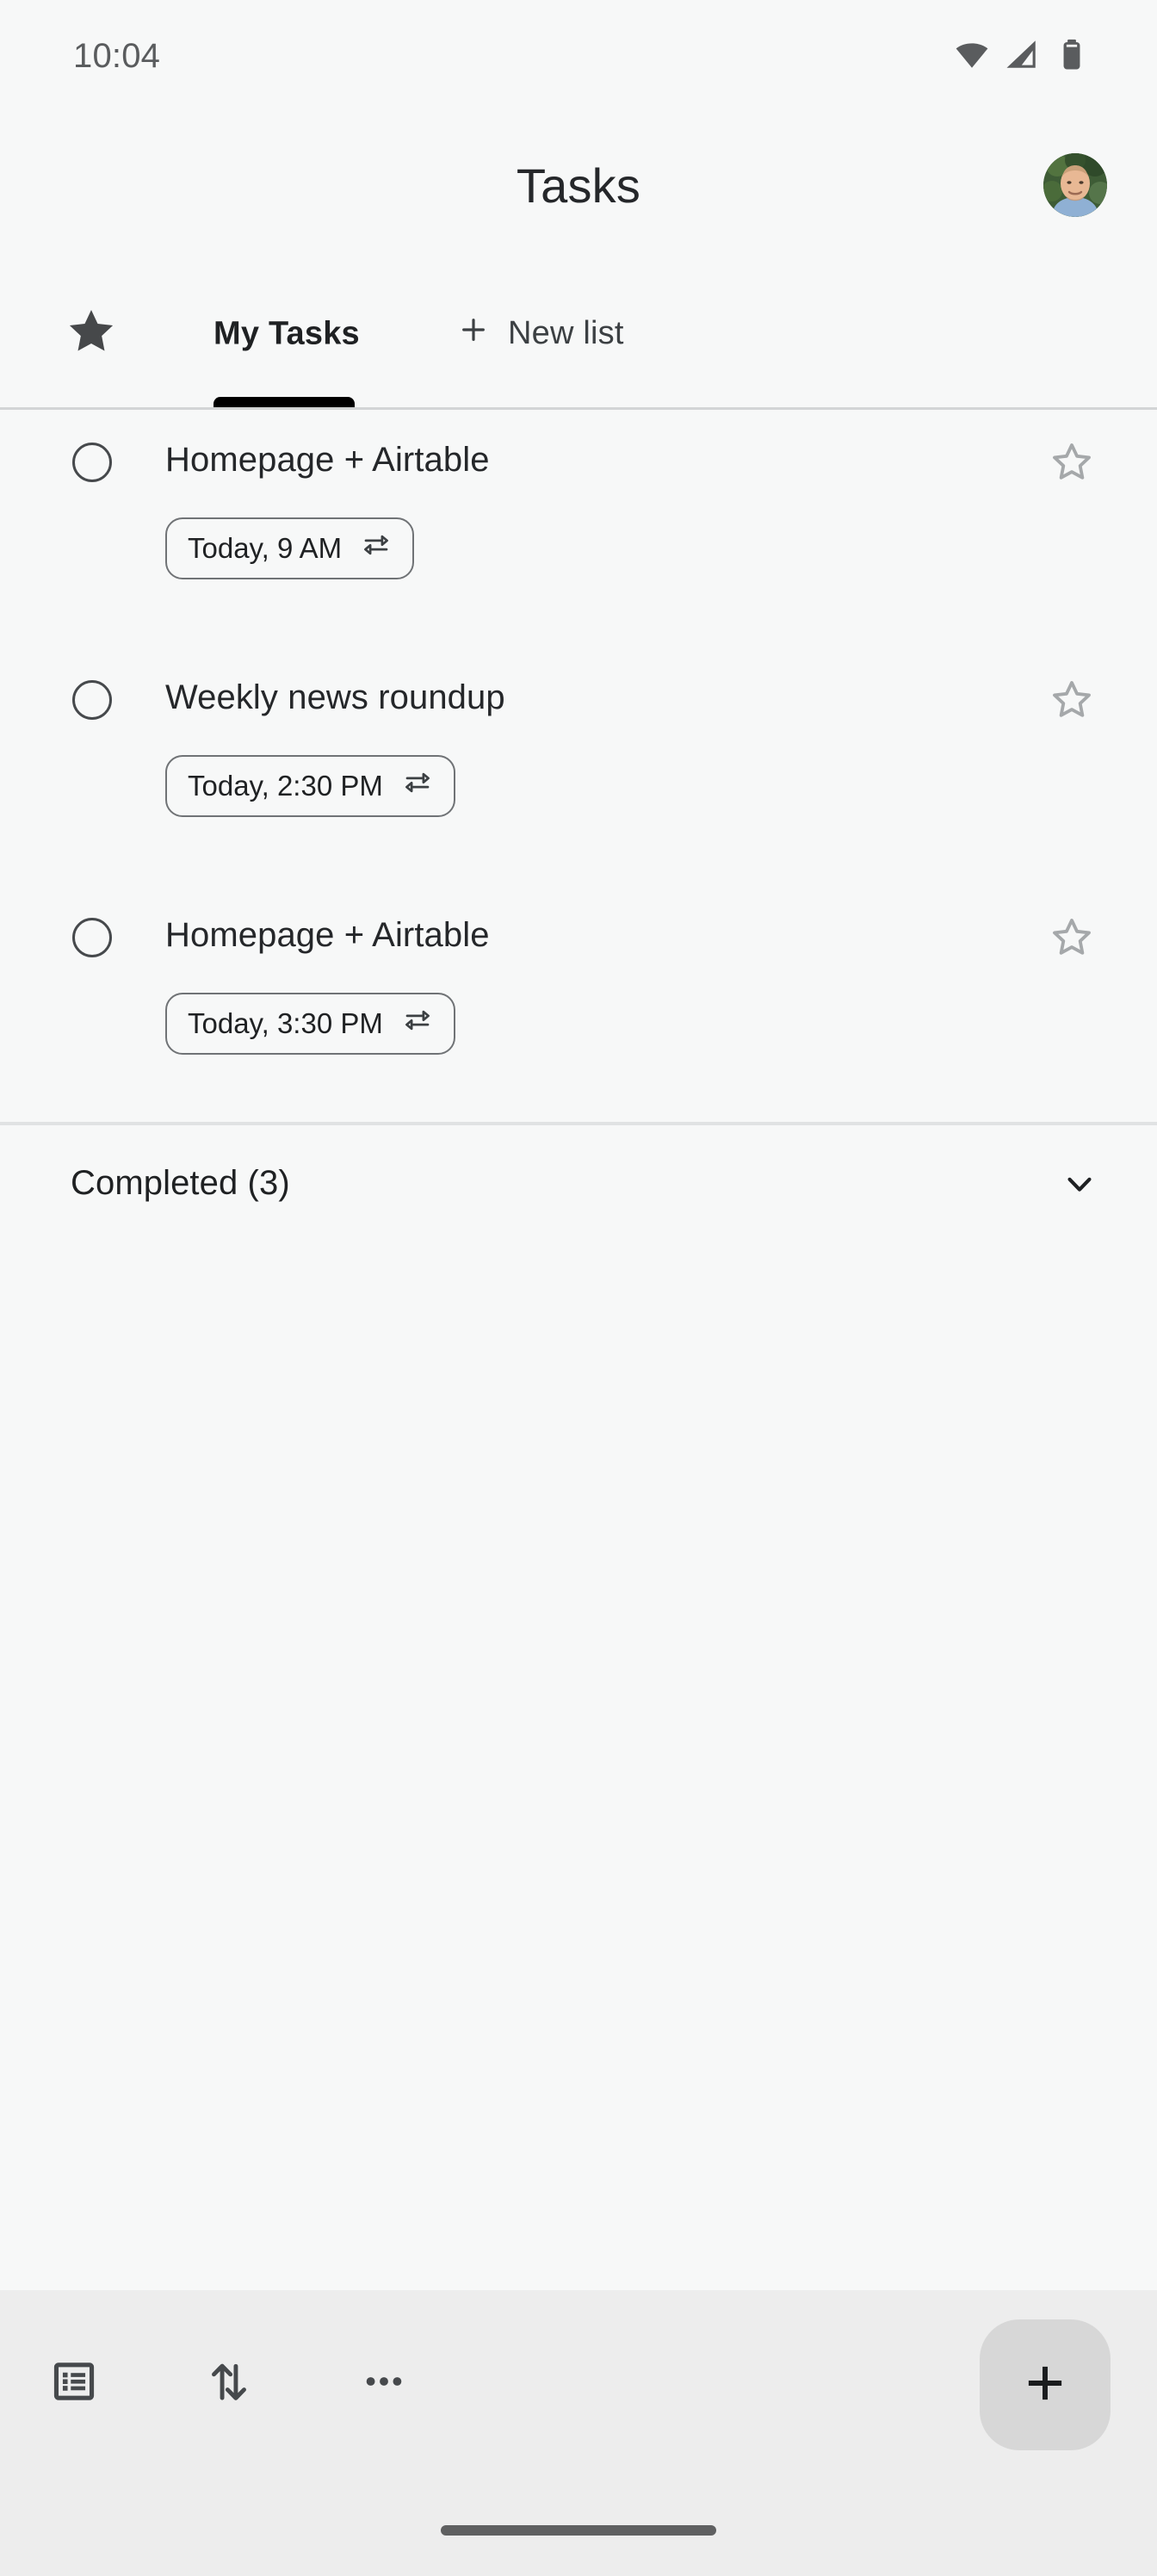 The width and height of the screenshot is (1157, 2576). I want to click on tab-my-tasks: My Tasks, so click(287, 333).